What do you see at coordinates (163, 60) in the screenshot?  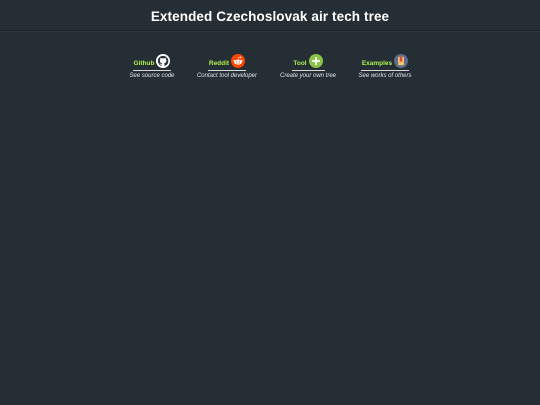 I see `github-icon` at bounding box center [163, 60].